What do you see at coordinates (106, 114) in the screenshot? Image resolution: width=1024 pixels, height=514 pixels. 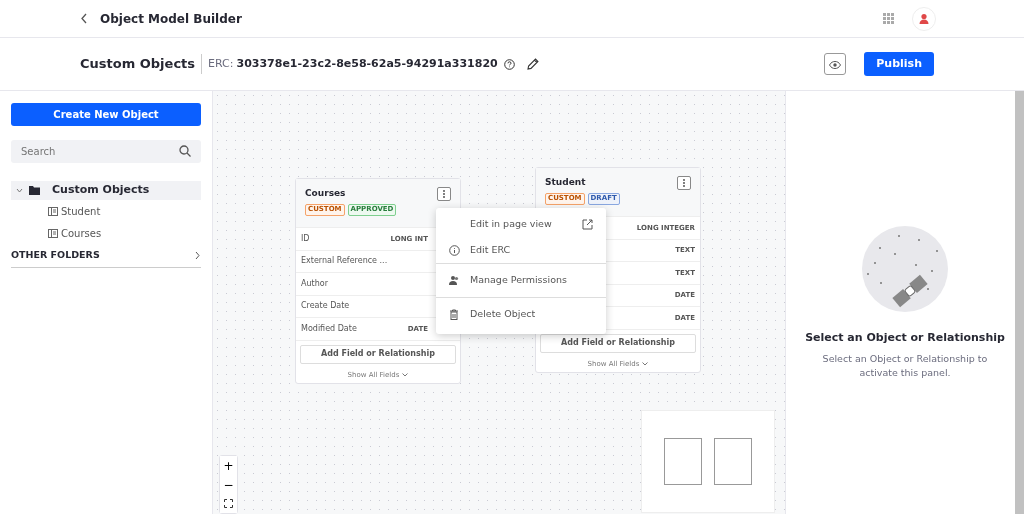 I see `create-object-button: Create New Object` at bounding box center [106, 114].